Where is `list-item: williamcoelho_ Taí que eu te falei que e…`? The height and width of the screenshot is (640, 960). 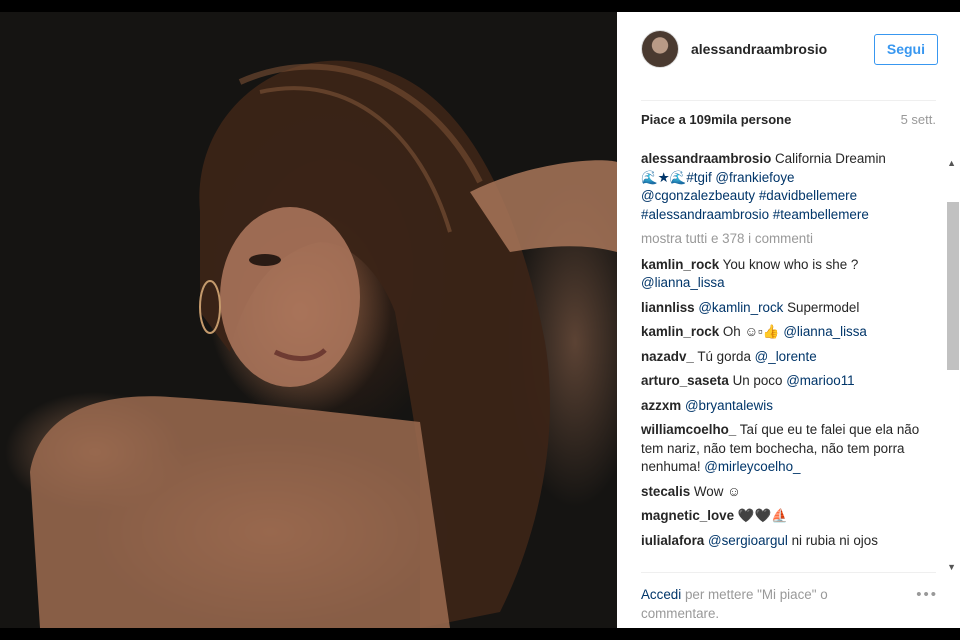
list-item: williamcoelho_ Taí que eu te falei que e… is located at coordinates (791, 449).